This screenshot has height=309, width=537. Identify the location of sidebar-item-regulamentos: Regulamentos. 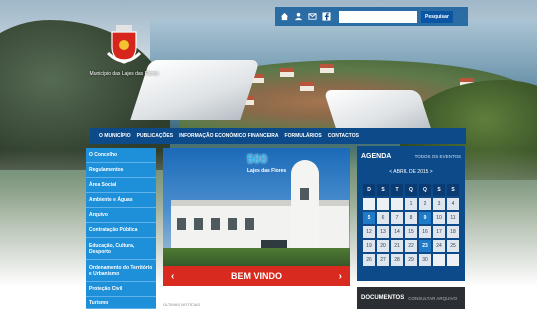
(121, 170).